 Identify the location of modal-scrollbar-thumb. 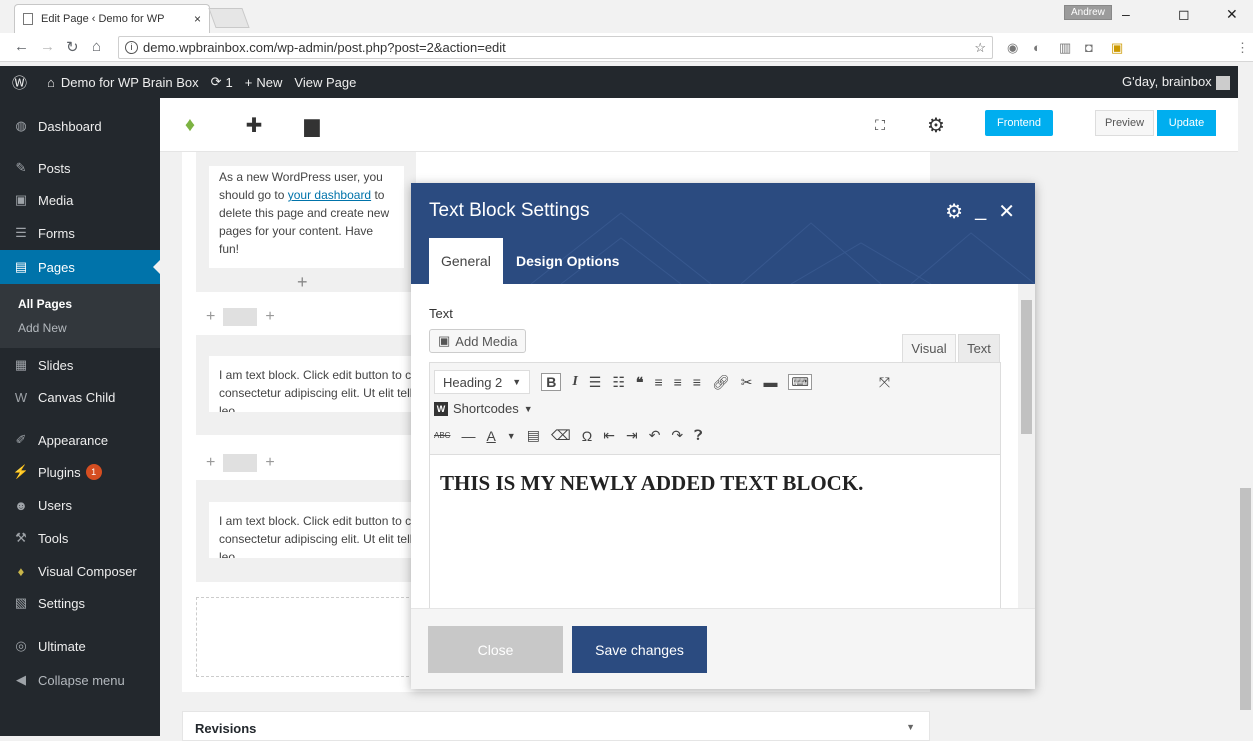
(1026, 367).